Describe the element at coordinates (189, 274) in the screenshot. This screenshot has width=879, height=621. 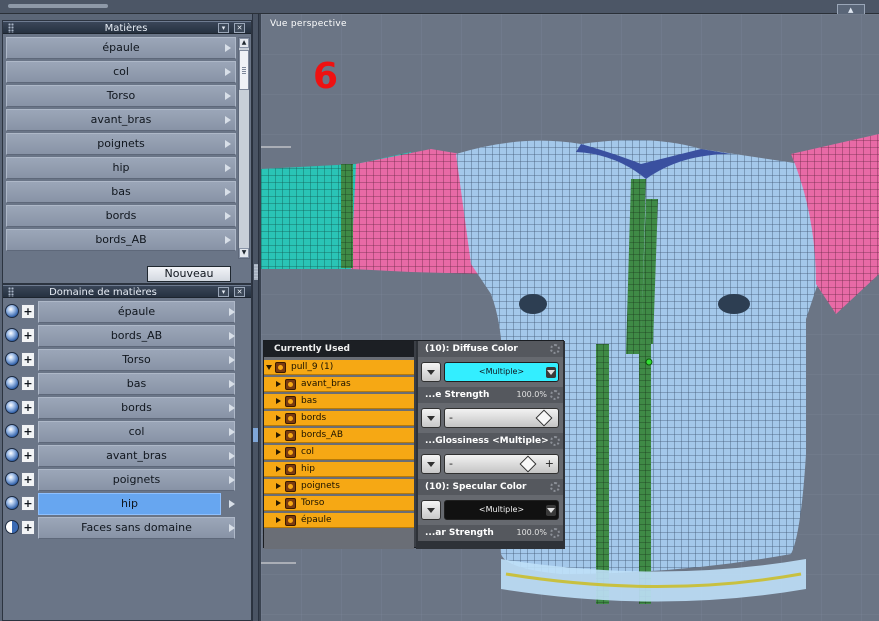
I see `new-material-button: Nouveau` at that location.